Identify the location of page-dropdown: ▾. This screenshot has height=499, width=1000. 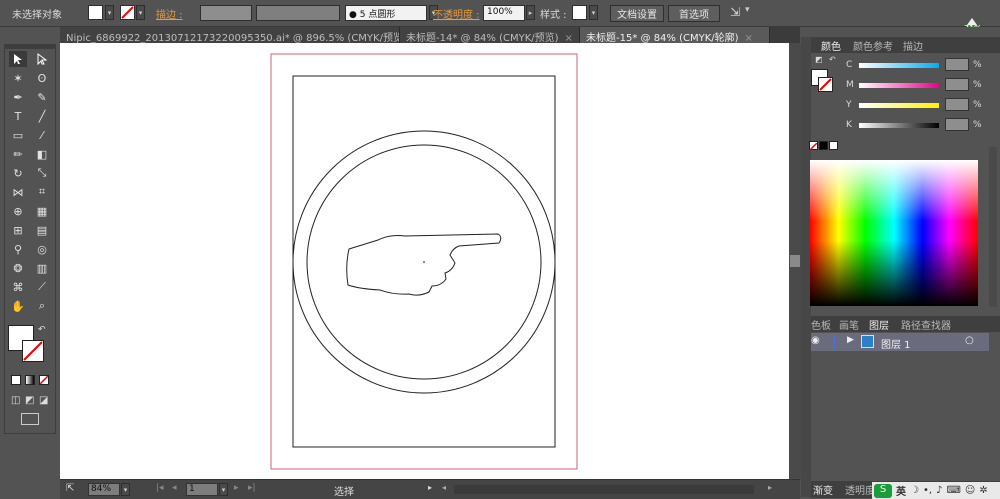
(223, 489).